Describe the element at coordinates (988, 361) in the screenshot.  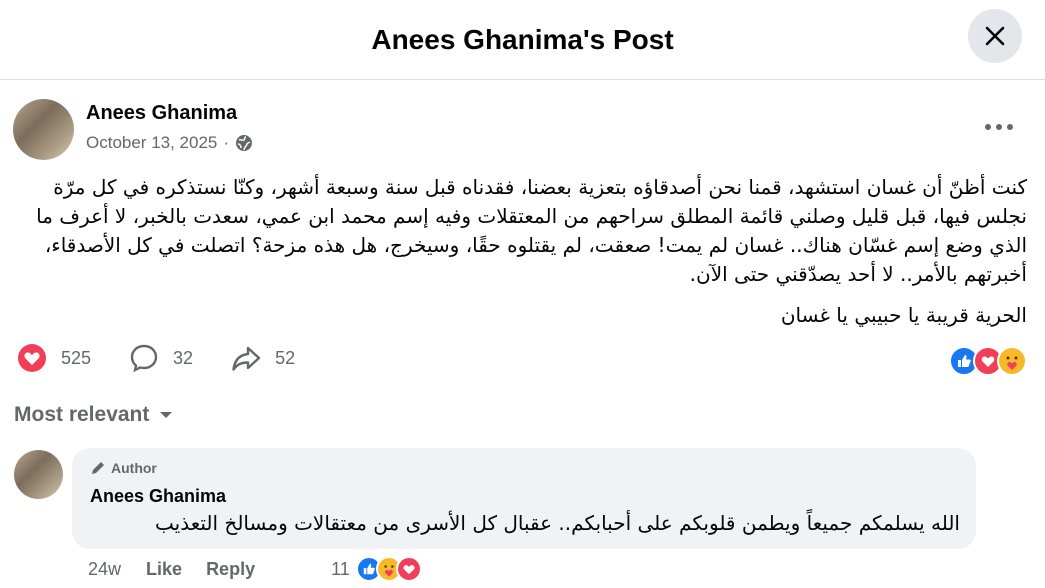
I see `reaction-summary` at that location.